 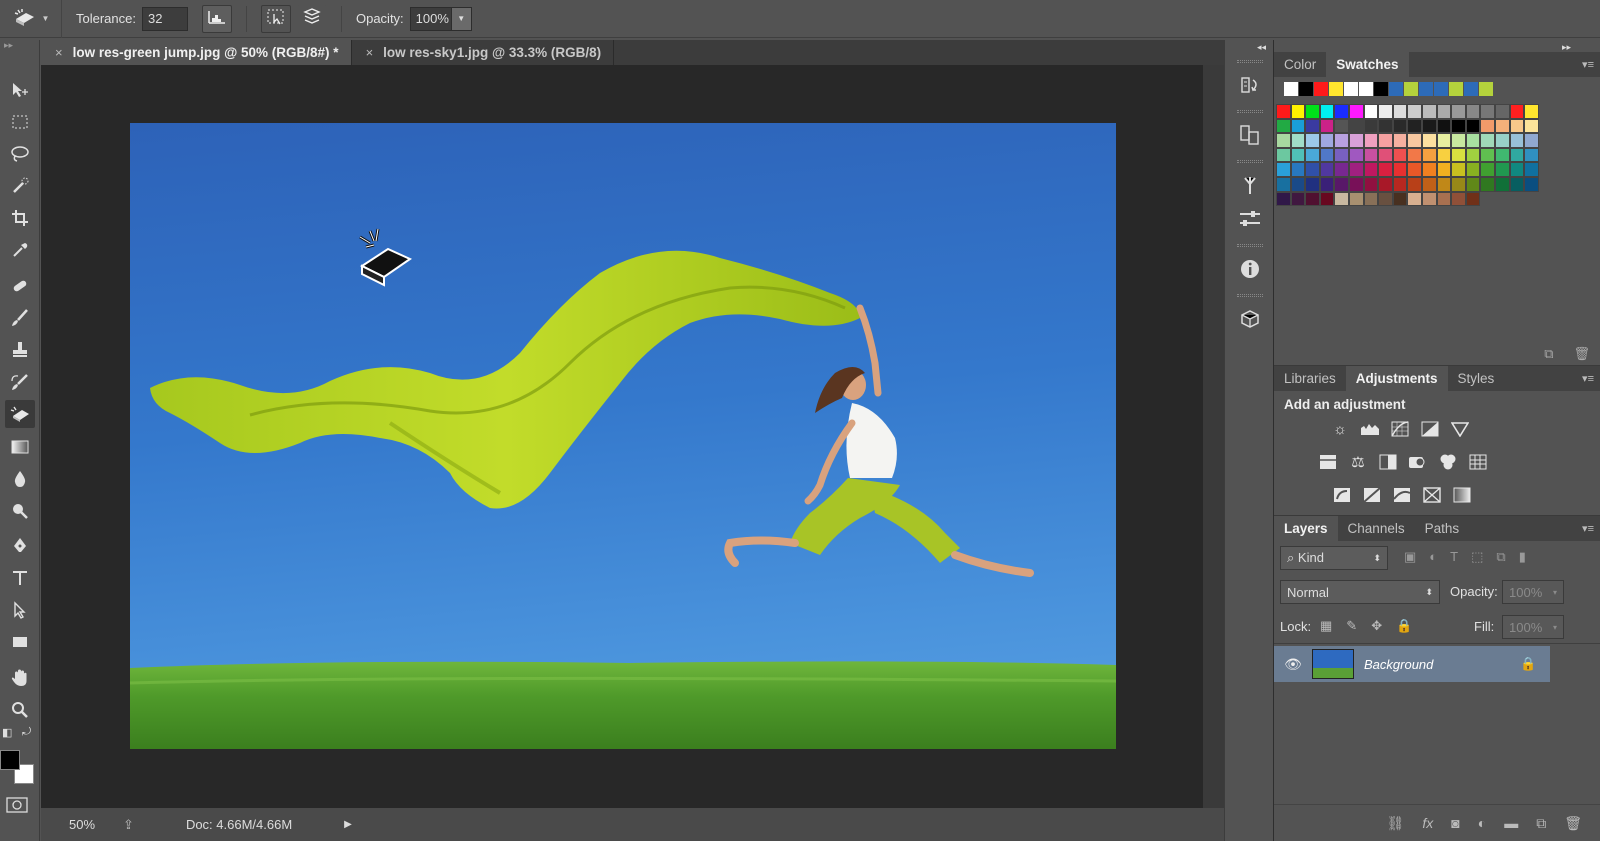 I want to click on new-adjustment-layer-icon: ◐, so click(x=1482, y=823).